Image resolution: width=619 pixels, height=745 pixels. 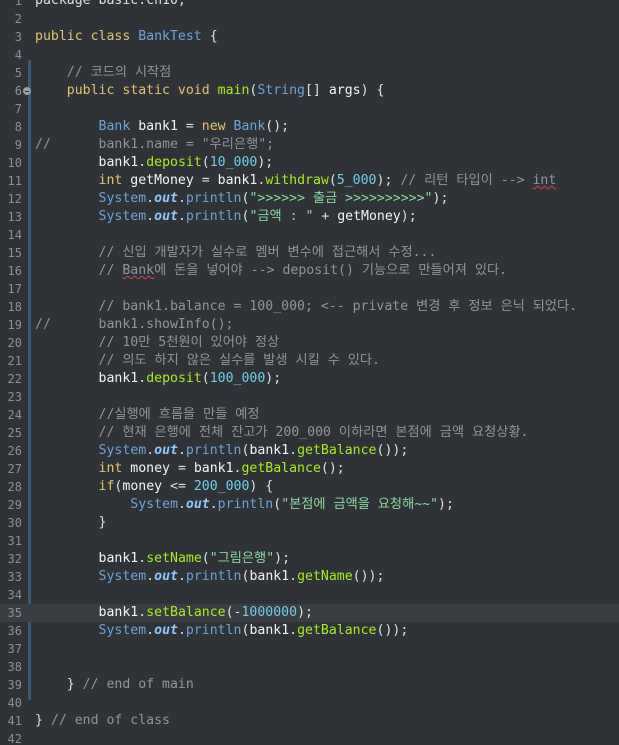 What do you see at coordinates (18, 55) in the screenshot?
I see `line-number: 4` at bounding box center [18, 55].